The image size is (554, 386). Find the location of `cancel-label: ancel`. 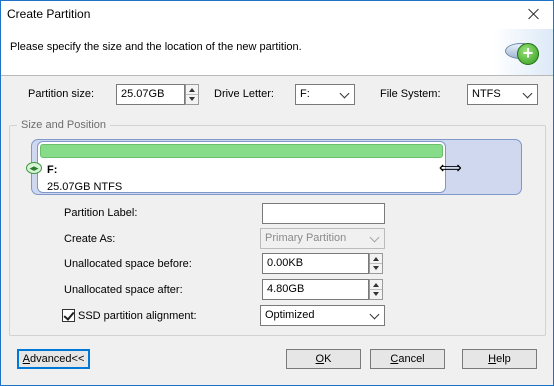

cancel-label: ancel is located at coordinates (411, 359).